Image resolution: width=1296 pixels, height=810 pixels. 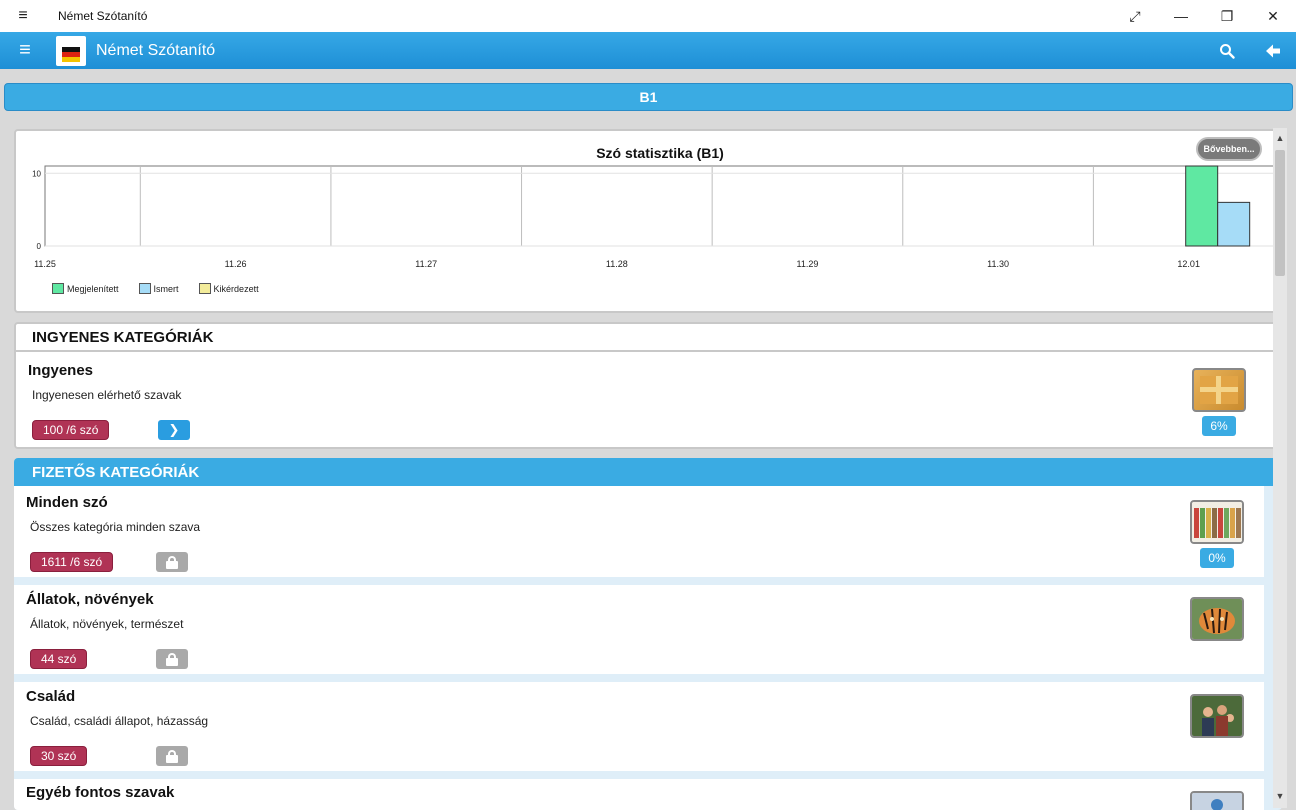 I want to click on category-title: Család, so click(x=51, y=696).